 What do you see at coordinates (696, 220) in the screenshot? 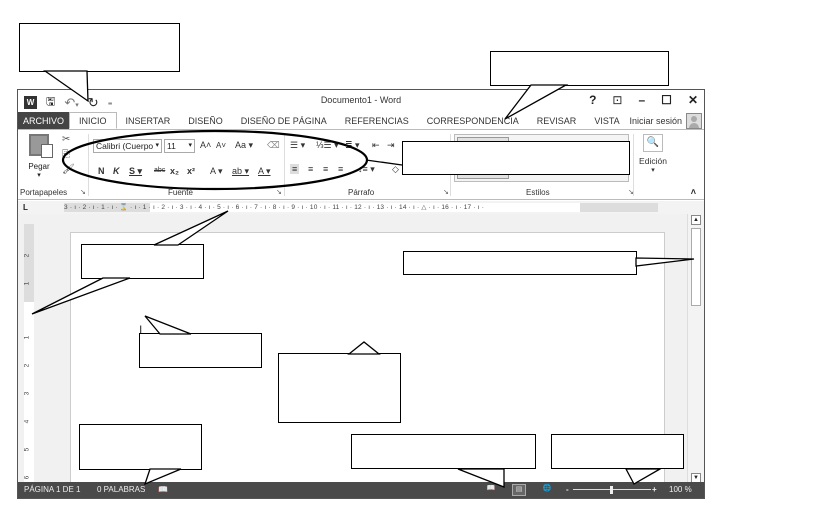
I see `scroll-up-icon: ▲` at bounding box center [696, 220].